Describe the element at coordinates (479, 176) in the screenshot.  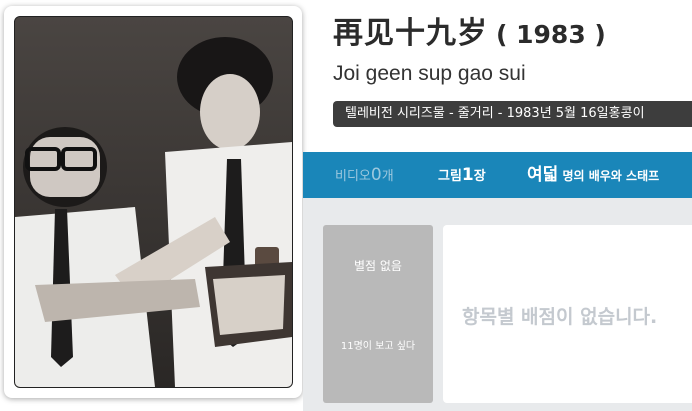
I see `image-suffix: 장` at that location.